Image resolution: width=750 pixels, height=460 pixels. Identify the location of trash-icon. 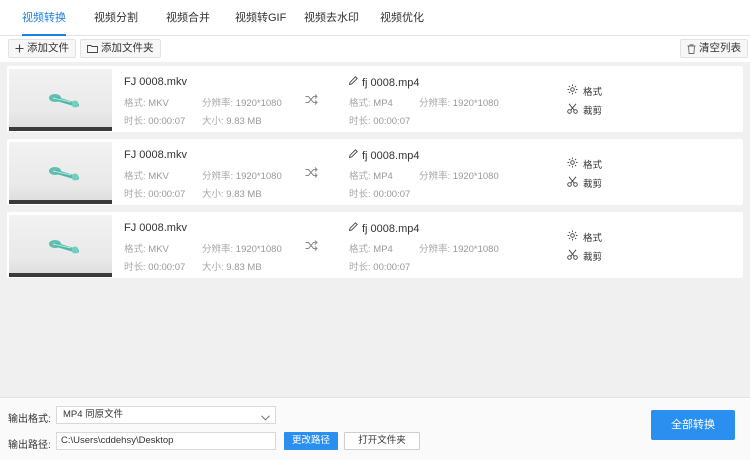
(691, 48).